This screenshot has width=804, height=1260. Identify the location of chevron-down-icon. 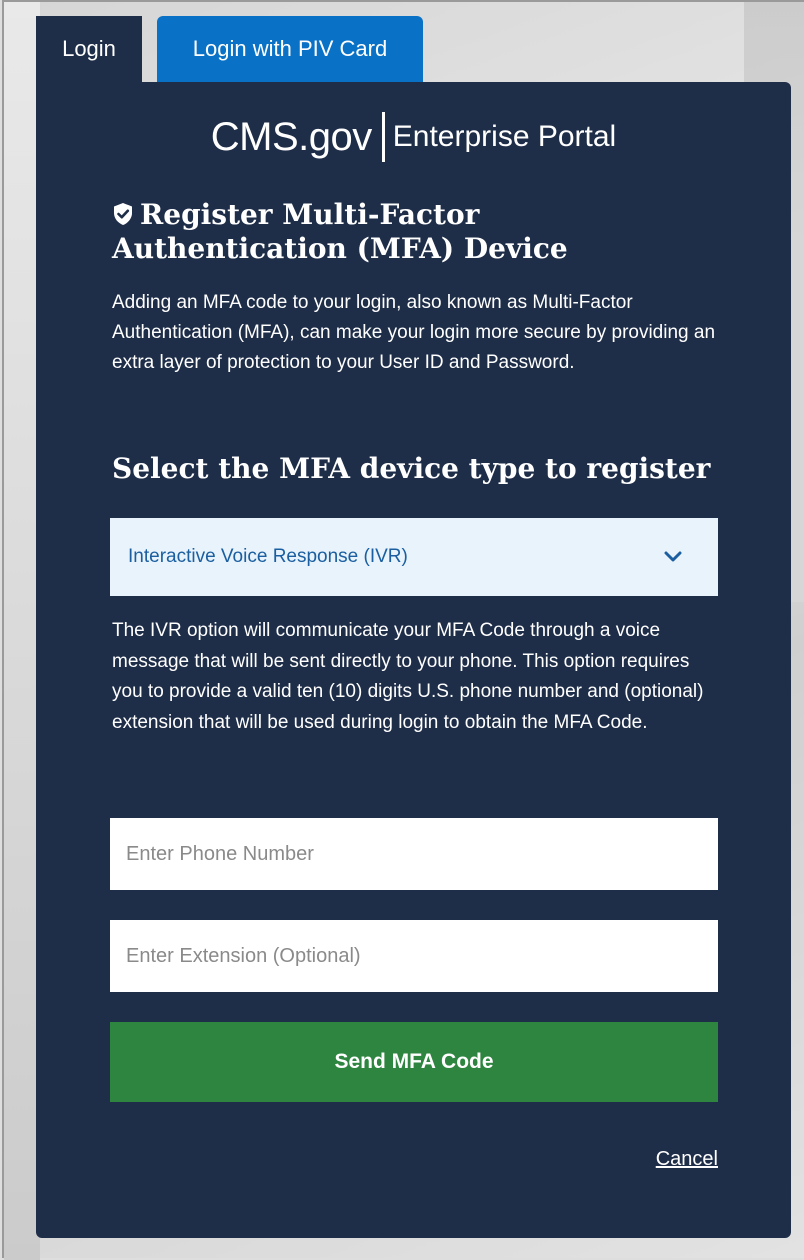
(673, 556).